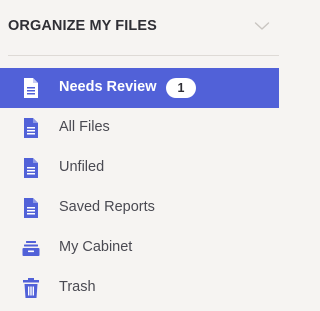 This screenshot has width=320, height=311. I want to click on panel-title: ORGANIZE MY FILES, so click(82, 26).